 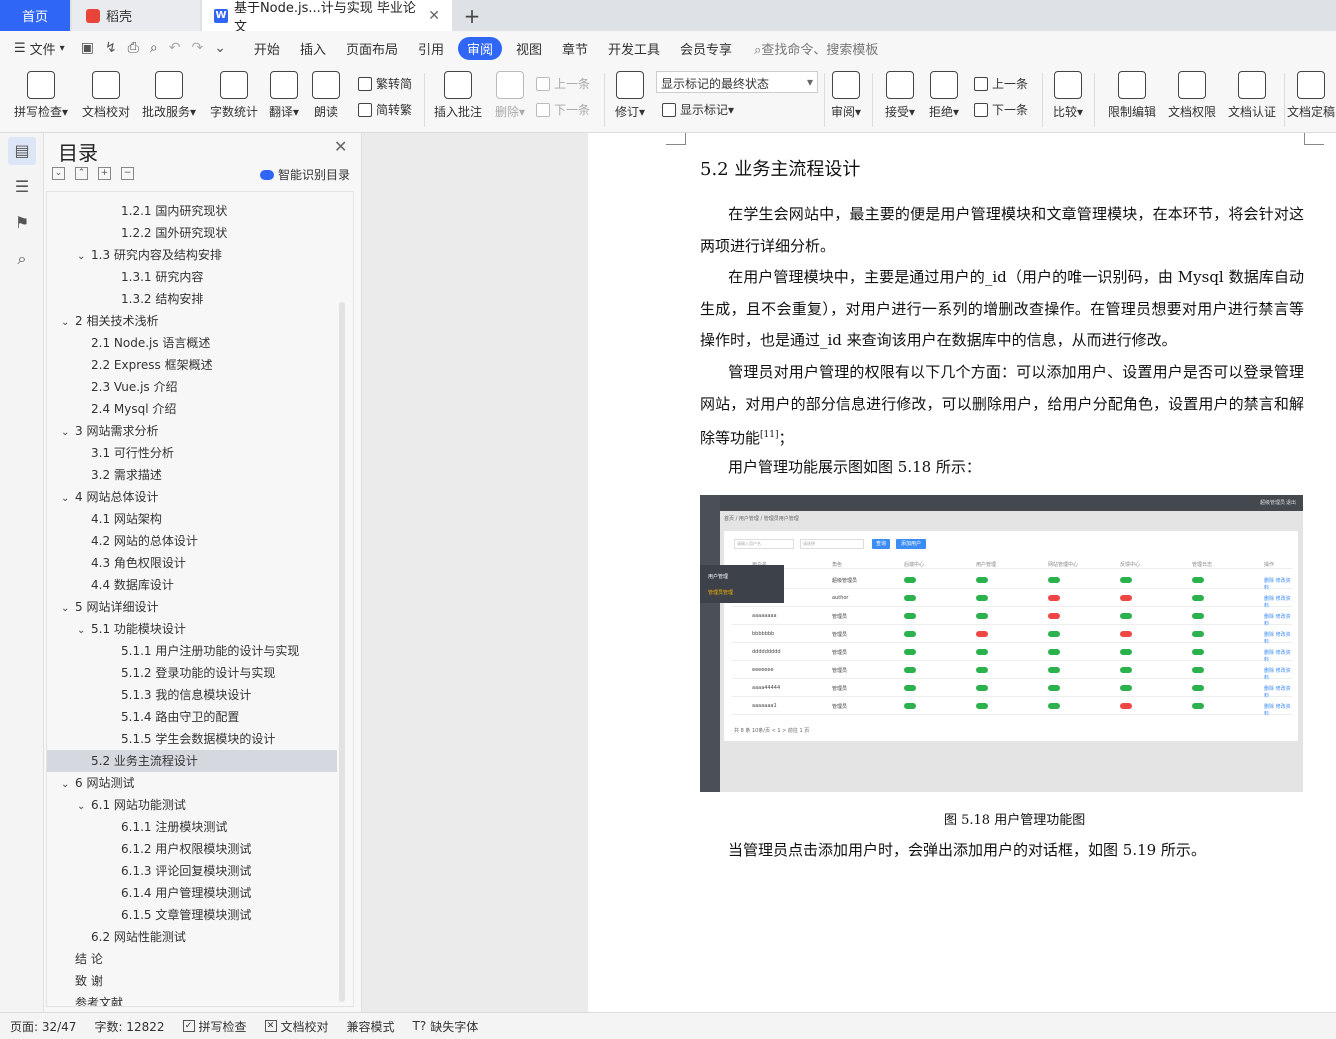 What do you see at coordinates (284, 95) in the screenshot?
I see `translate-button: 翻译▾` at bounding box center [284, 95].